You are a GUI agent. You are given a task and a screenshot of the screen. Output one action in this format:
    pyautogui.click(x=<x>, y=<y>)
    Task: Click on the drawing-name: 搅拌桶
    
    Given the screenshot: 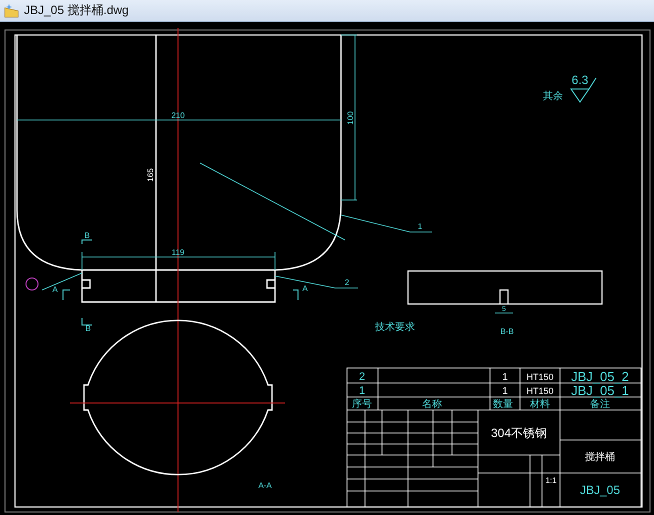 What is the action you would take?
    pyautogui.click(x=600, y=457)
    